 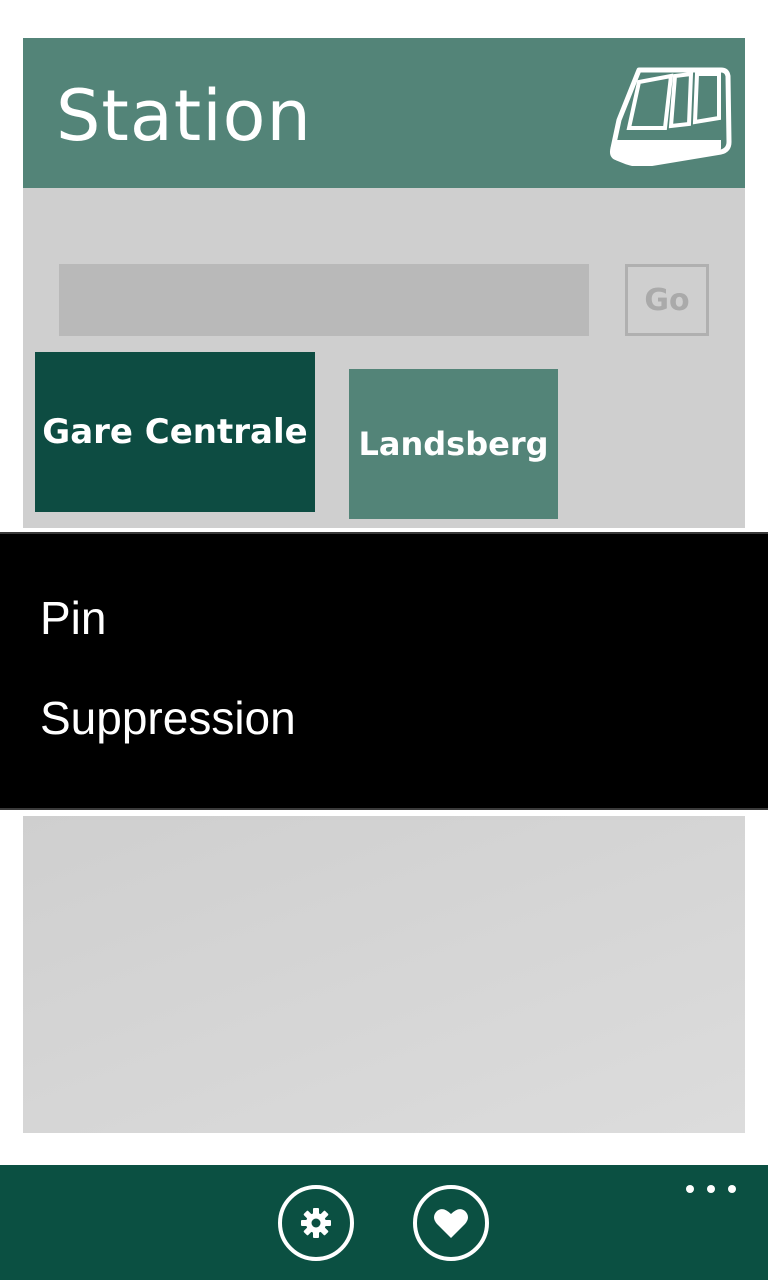 What do you see at coordinates (184, 116) in the screenshot?
I see `page-title: Station` at bounding box center [184, 116].